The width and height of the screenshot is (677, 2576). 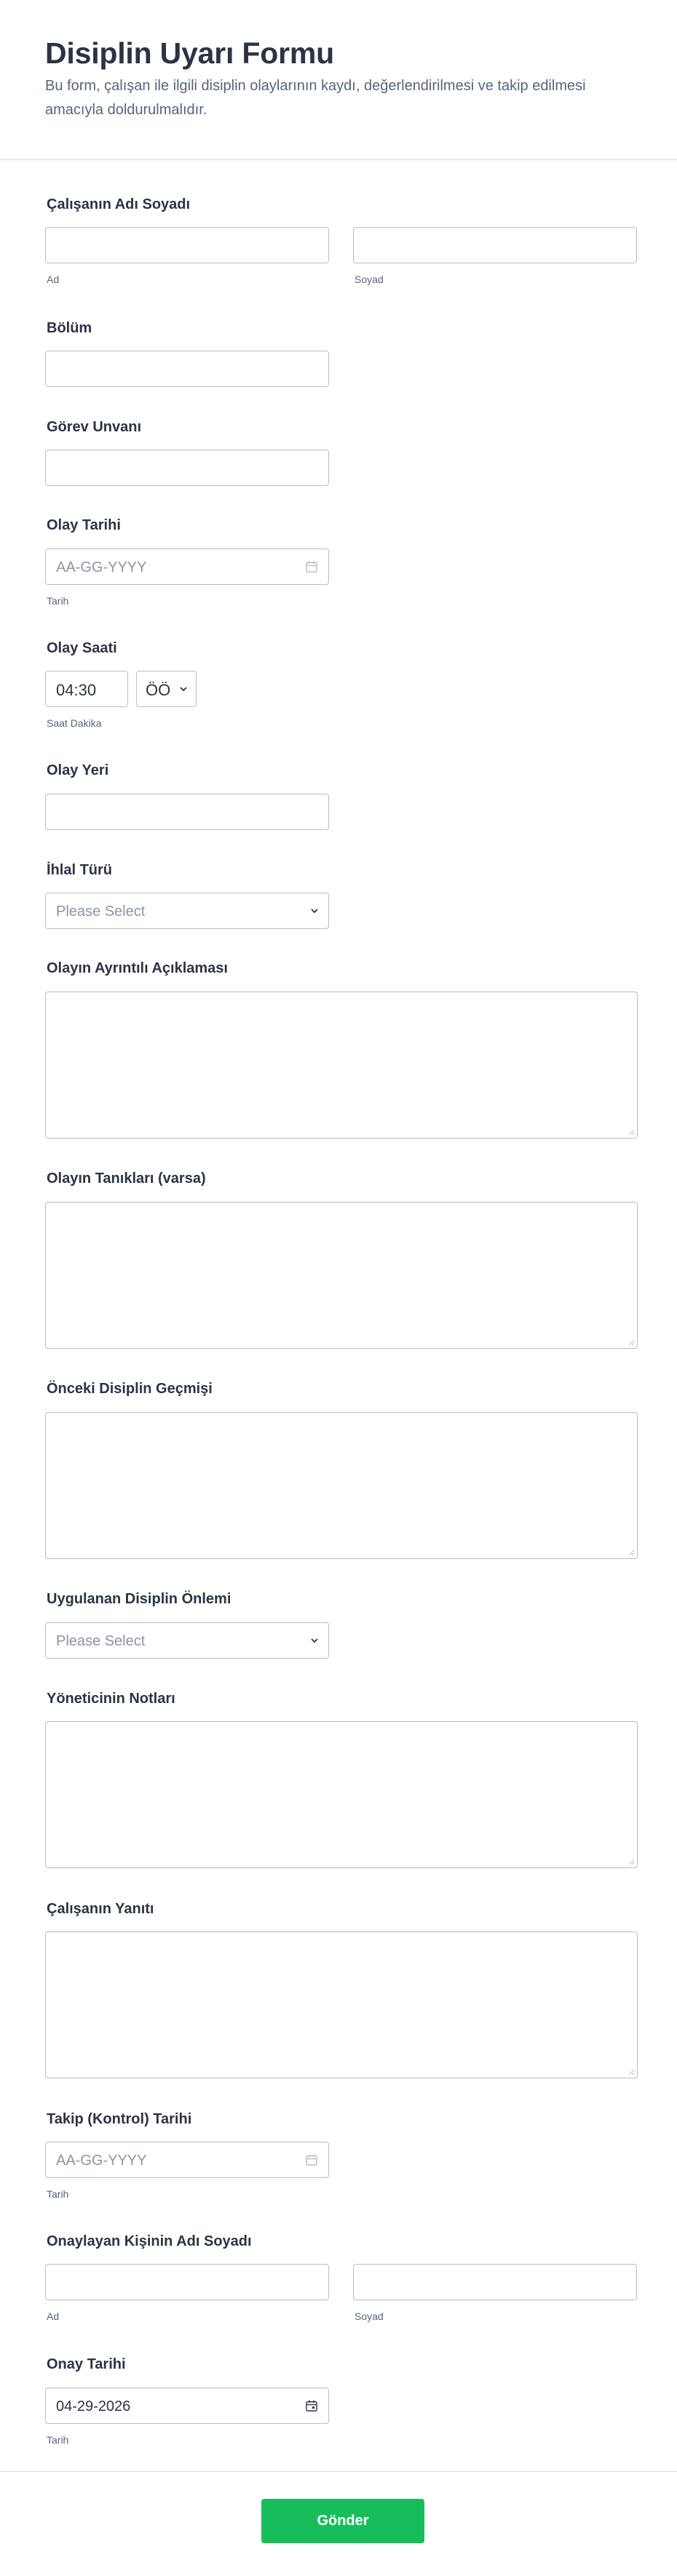 What do you see at coordinates (93, 2406) in the screenshot?
I see `approval-date-value: 04-29-2026` at bounding box center [93, 2406].